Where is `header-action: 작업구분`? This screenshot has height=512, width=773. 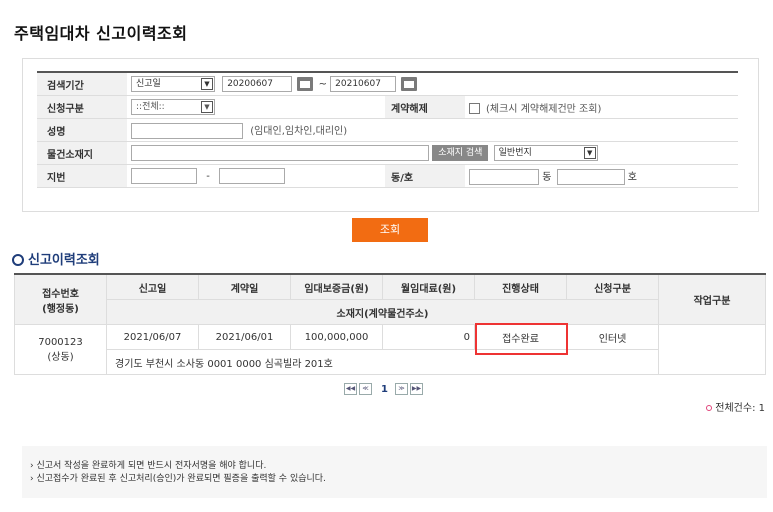
header-action: 작업구분 is located at coordinates (712, 299).